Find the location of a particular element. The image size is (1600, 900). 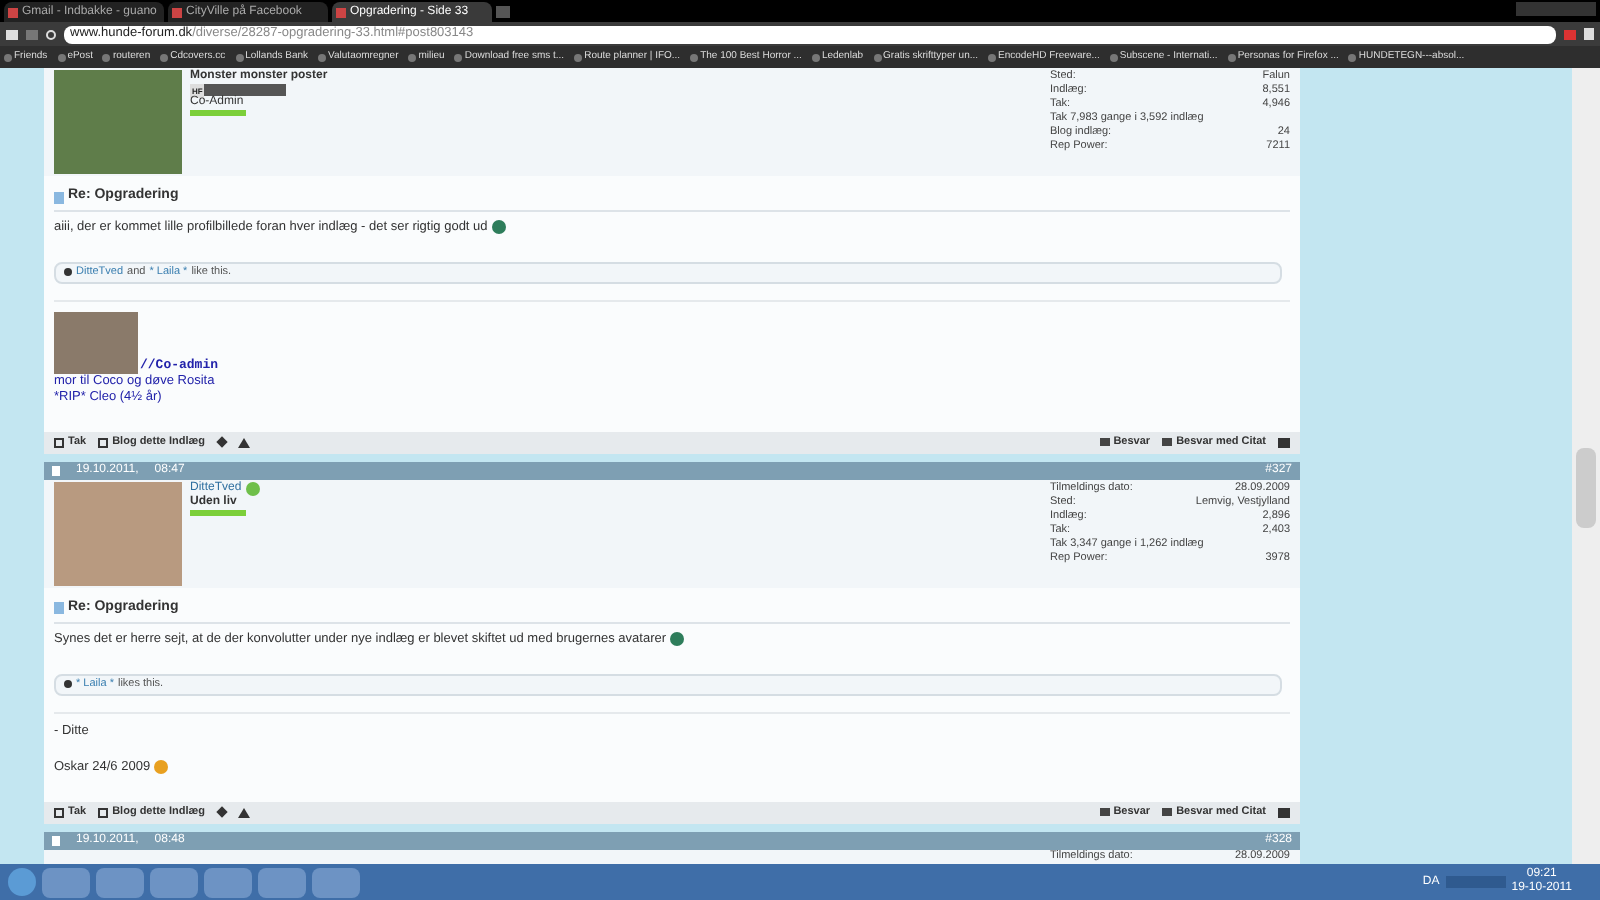

avatar-placeholder is located at coordinates (118, 533).